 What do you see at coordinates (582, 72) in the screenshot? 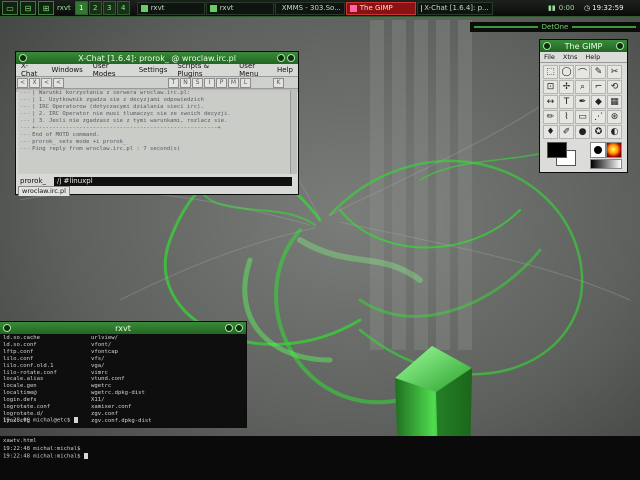
I see `free-select-icon: ⌒` at bounding box center [582, 72].